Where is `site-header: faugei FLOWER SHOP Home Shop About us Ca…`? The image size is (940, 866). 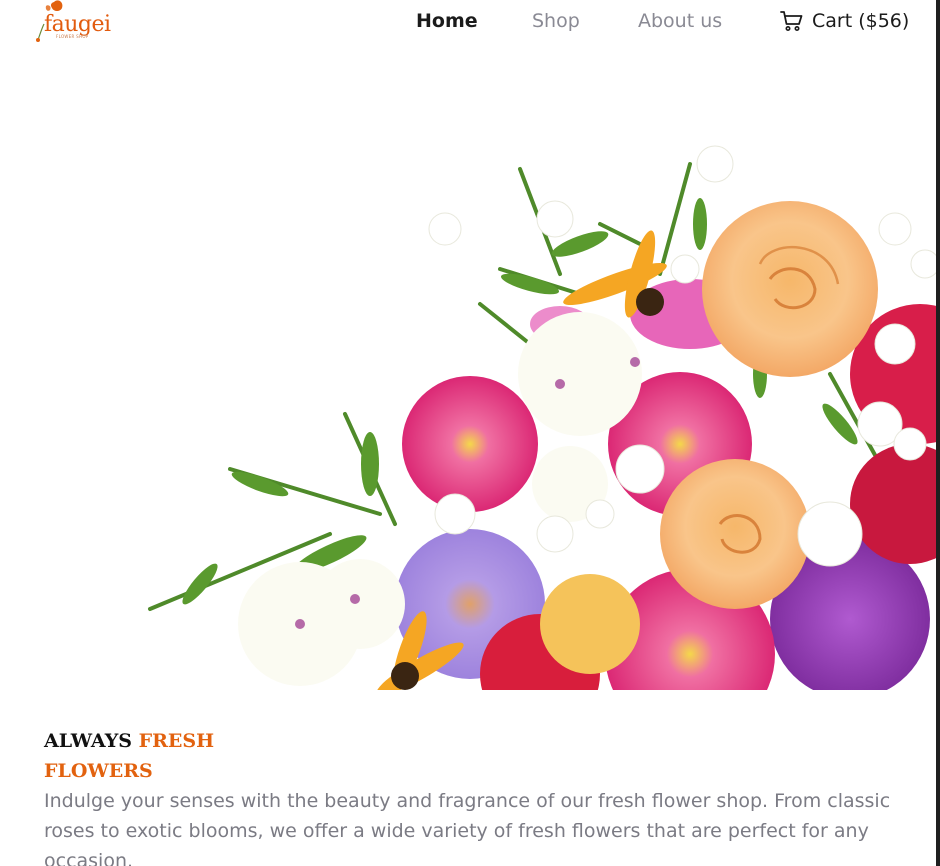
site-header: faugei FLOWER SHOP Home Shop About us Ca… is located at coordinates (468, 22).